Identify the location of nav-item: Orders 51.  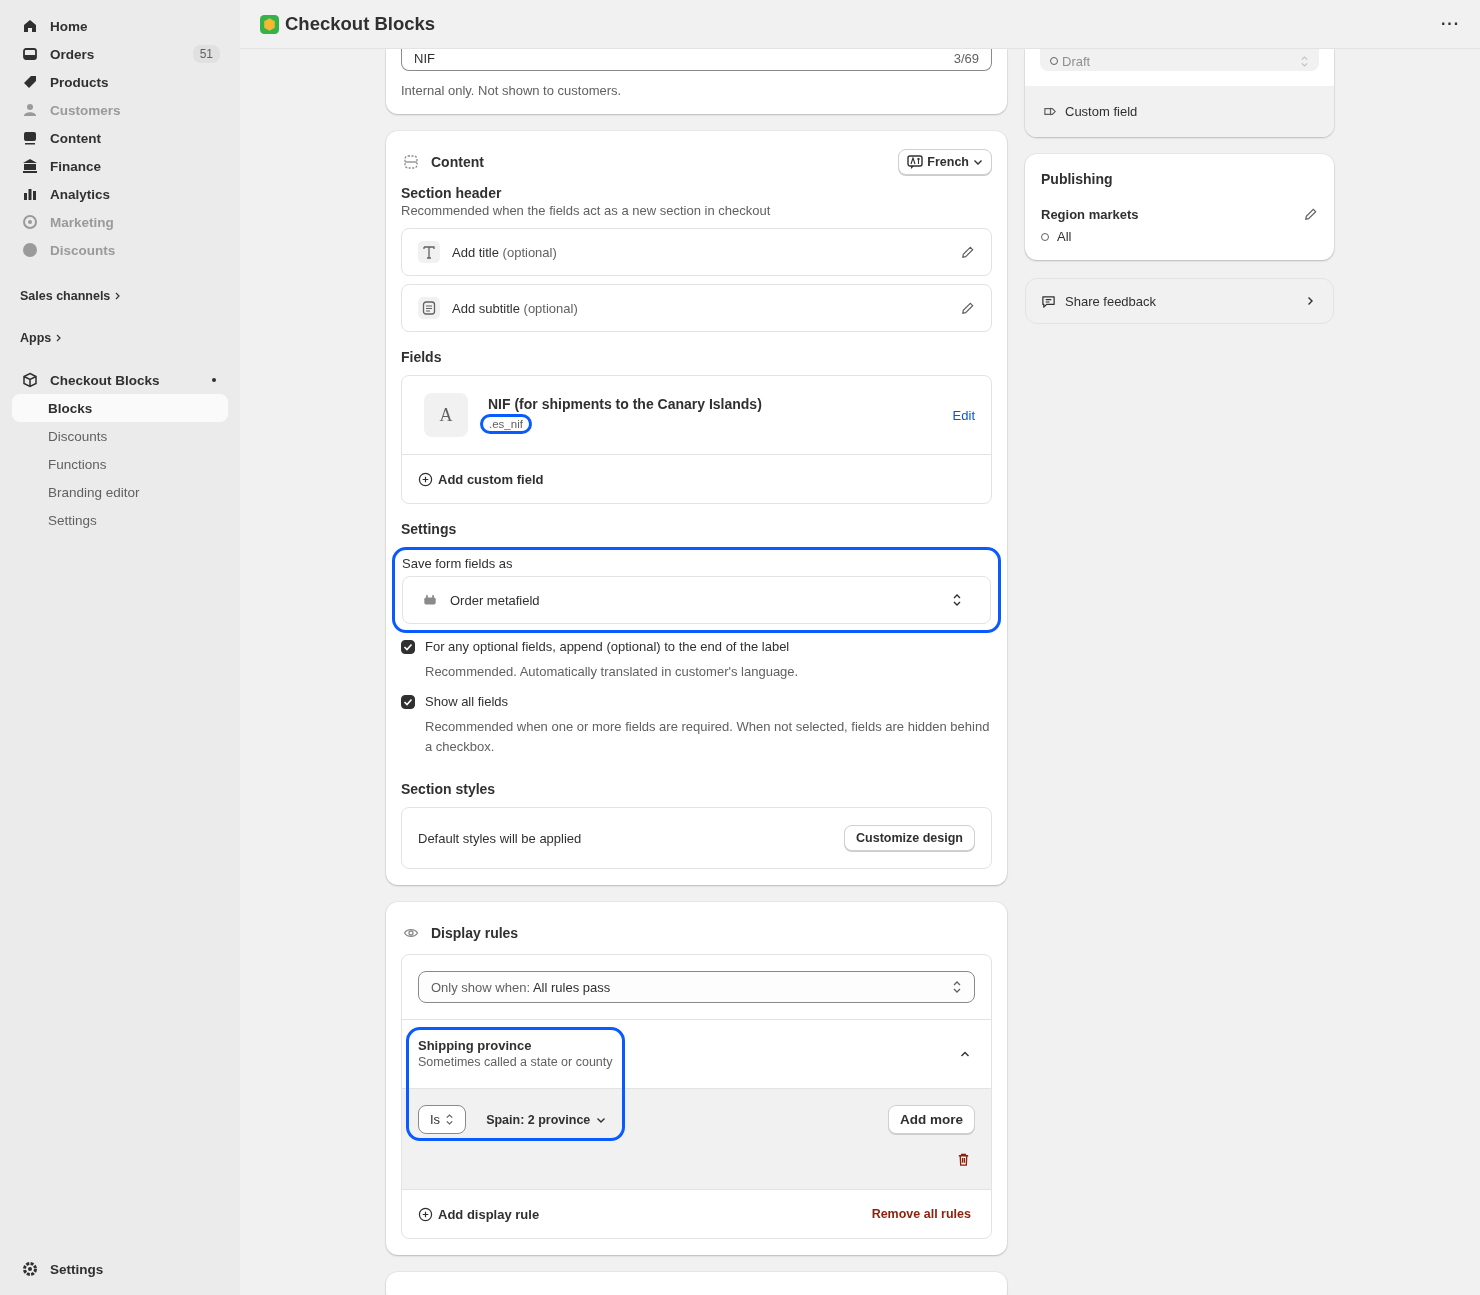
(120, 54).